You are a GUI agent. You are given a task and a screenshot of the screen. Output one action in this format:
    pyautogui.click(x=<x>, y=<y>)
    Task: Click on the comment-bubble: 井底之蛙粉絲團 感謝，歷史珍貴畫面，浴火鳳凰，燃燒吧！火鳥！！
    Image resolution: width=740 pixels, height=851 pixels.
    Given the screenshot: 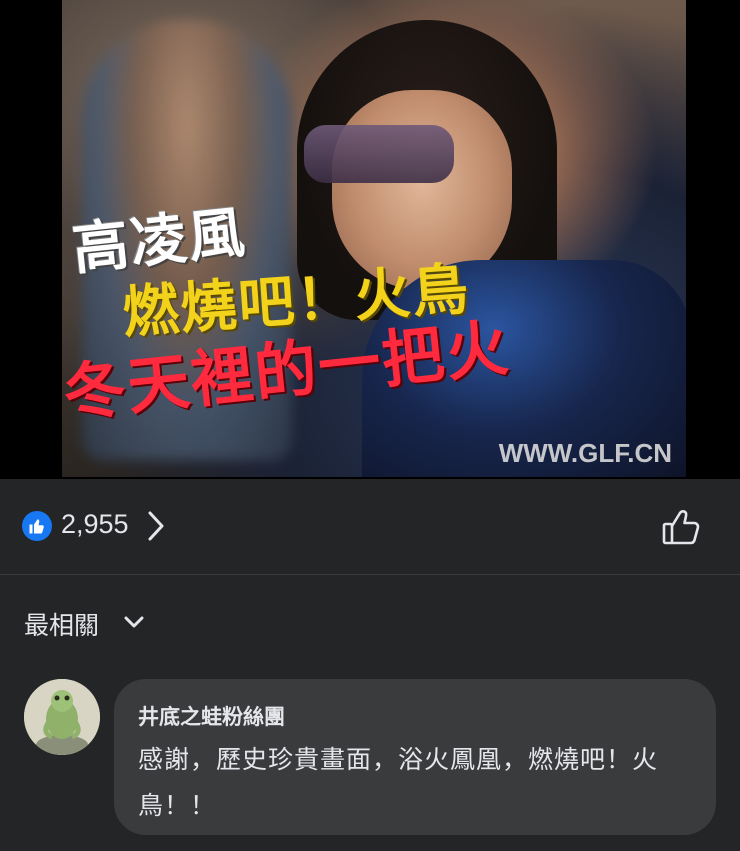 What is the action you would take?
    pyautogui.click(x=415, y=757)
    